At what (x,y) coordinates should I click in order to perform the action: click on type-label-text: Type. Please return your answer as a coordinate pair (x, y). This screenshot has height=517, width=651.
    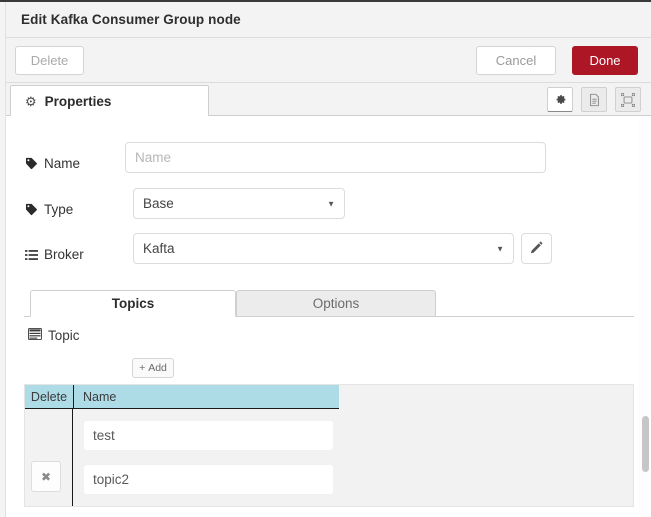
    Looking at the image, I should click on (59, 209).